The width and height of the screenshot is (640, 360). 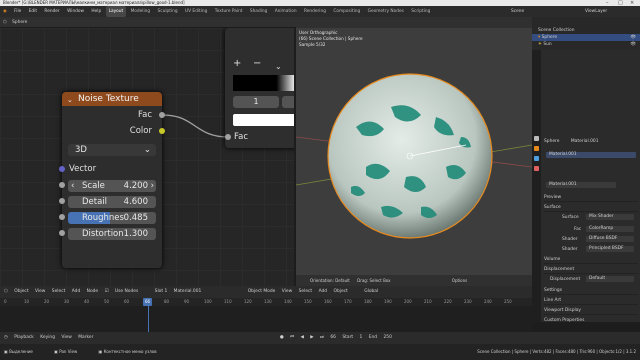 I want to click on collapse-chevron-icon: ⌄, so click(x=70, y=100).